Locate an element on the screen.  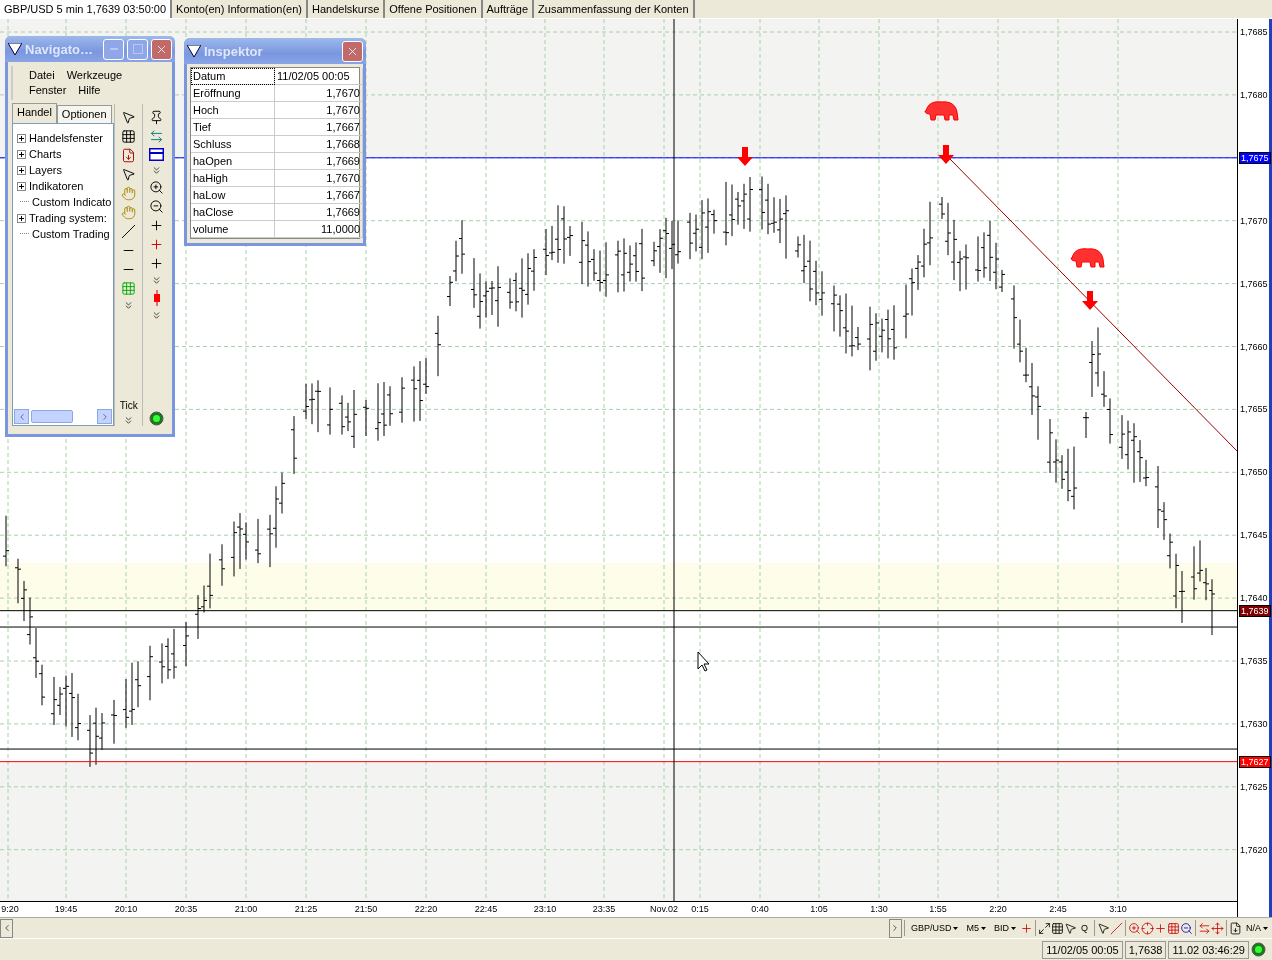
status-price: 1,7638 is located at coordinates (1145, 949).